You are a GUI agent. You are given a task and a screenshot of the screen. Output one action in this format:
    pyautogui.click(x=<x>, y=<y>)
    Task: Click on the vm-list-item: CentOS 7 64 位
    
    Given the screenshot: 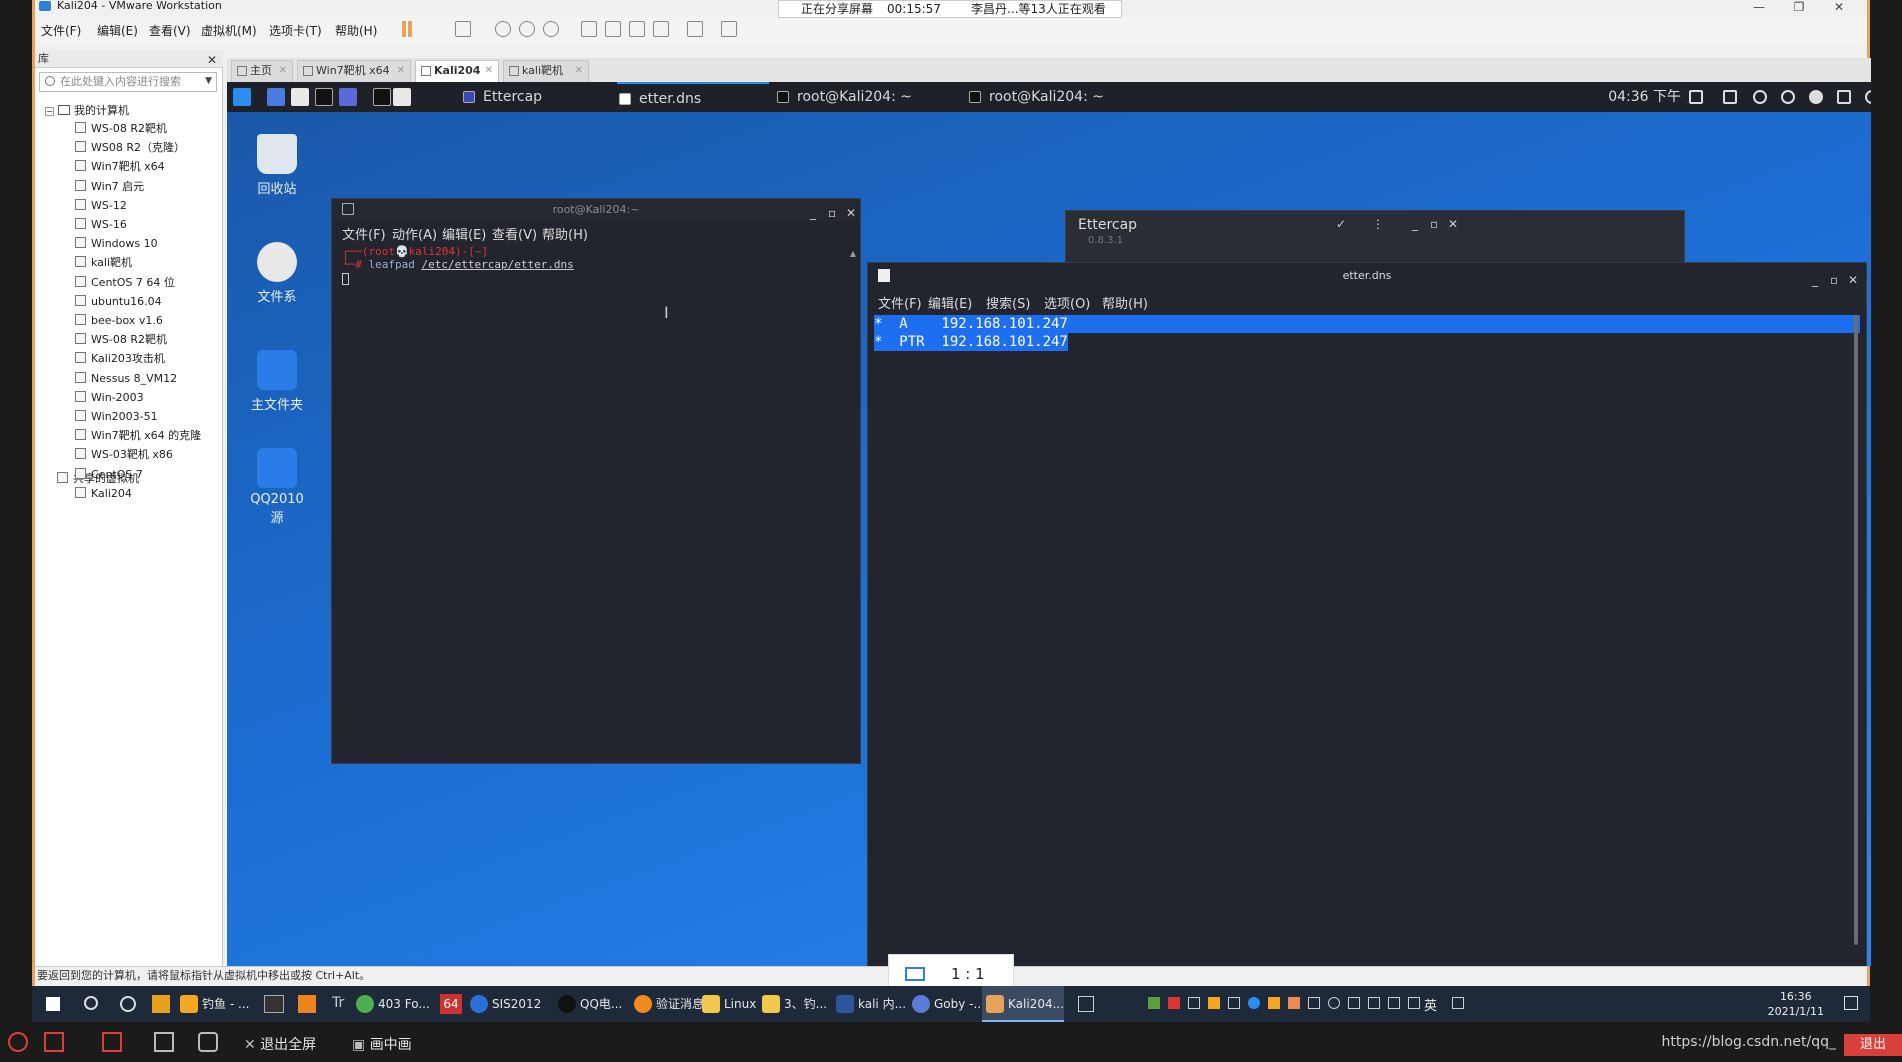 What is the action you would take?
    pyautogui.click(x=125, y=282)
    